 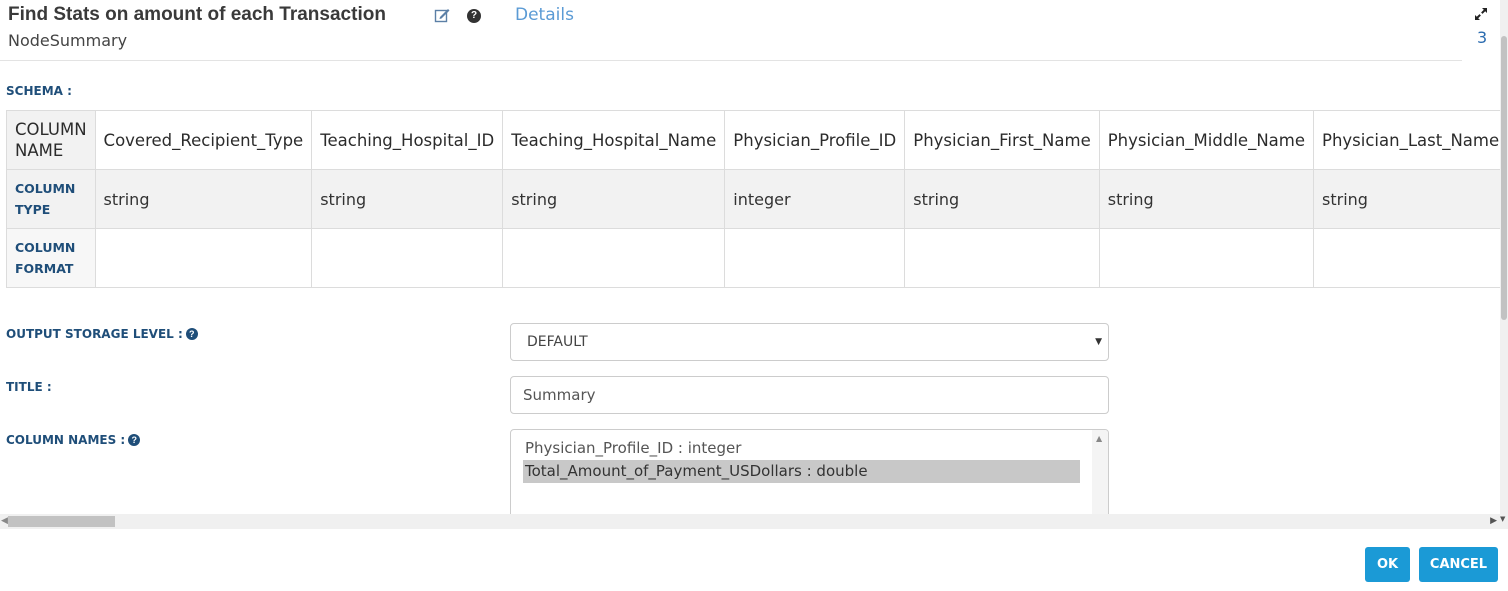 What do you see at coordinates (815, 199) in the screenshot?
I see `column-type-cell: integer` at bounding box center [815, 199].